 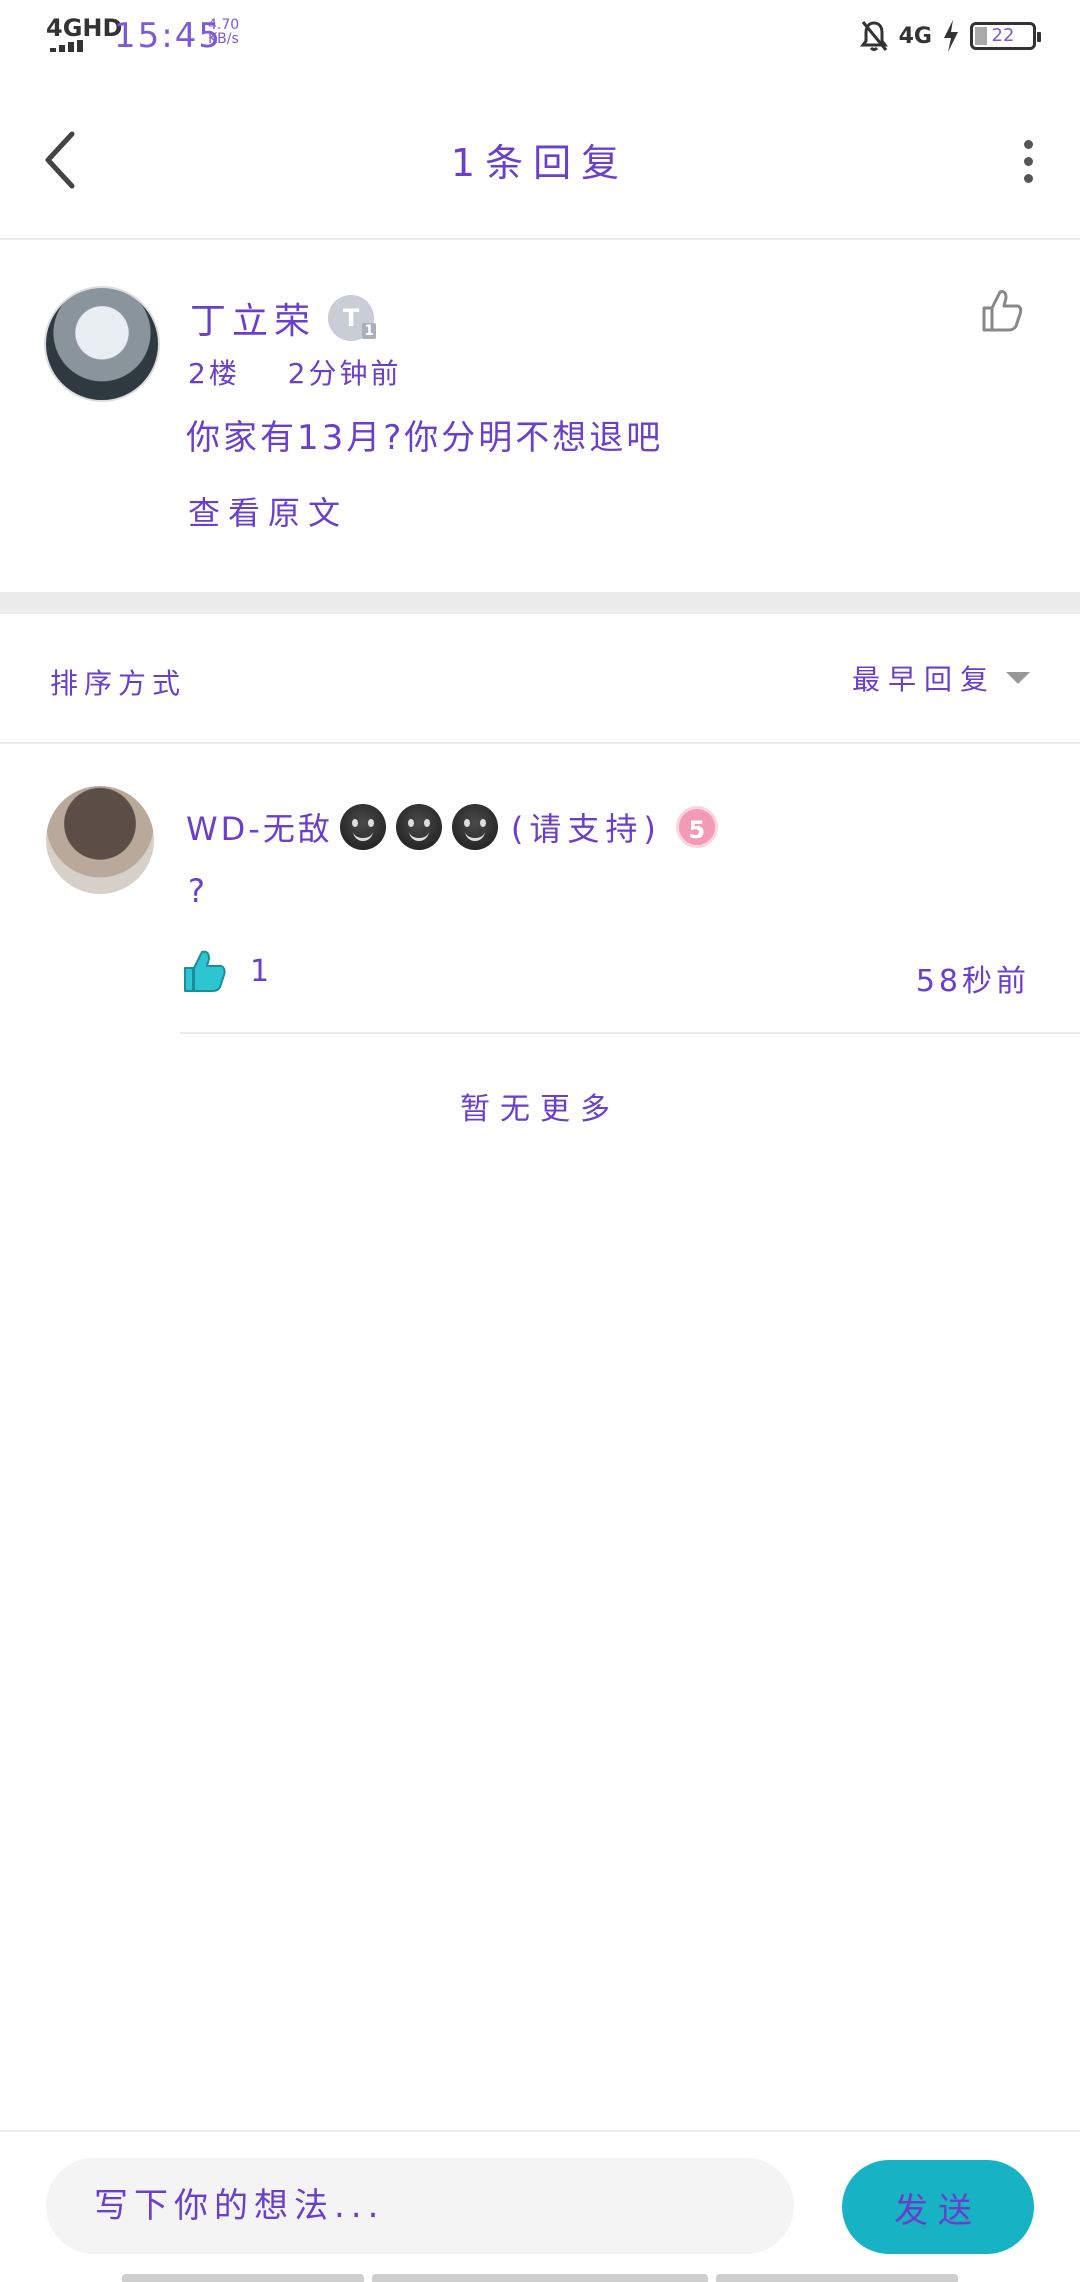 I want to click on status-bar: 4GHD 15:45 4.70 KB/s 4G 22, so click(x=540, y=35).